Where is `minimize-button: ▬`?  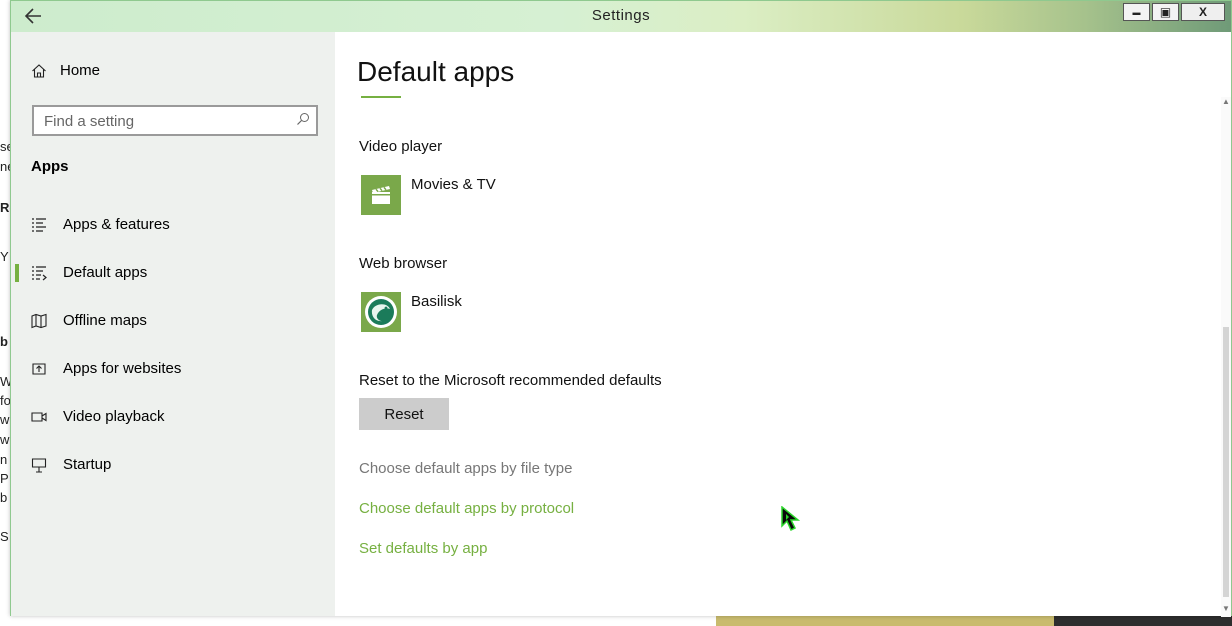
minimize-button: ▬ is located at coordinates (1136, 12).